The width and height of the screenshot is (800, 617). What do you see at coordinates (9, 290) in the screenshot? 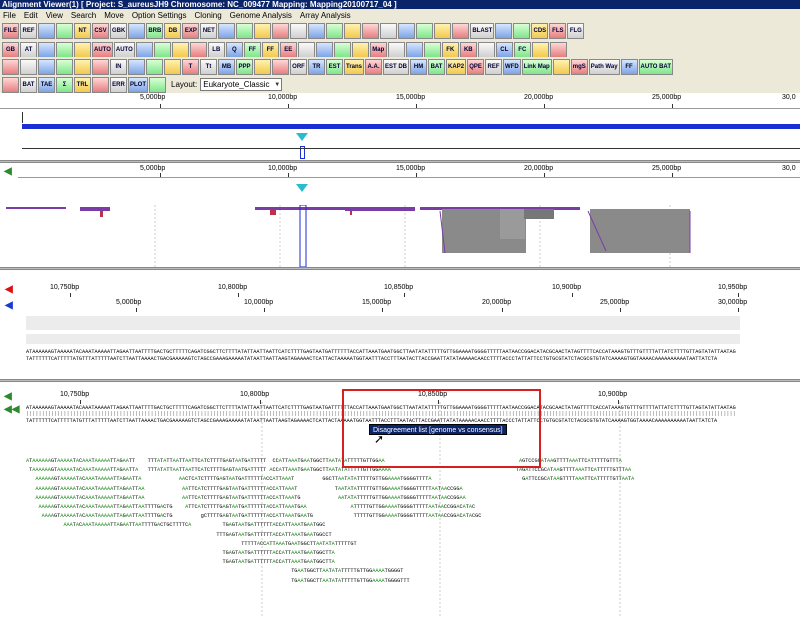
I see `scroll-left-red-arrow-icon: ◀` at bounding box center [9, 290].